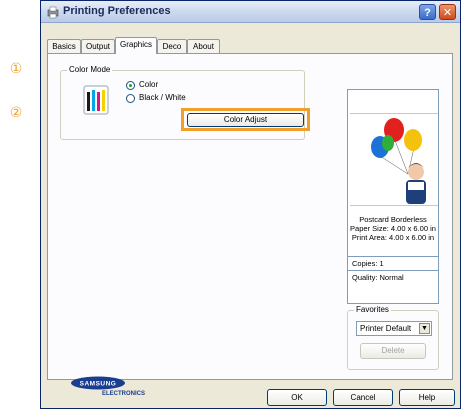 The image size is (461, 409). I want to click on samsung-logo-mark: SAMSUNG, so click(98, 383).